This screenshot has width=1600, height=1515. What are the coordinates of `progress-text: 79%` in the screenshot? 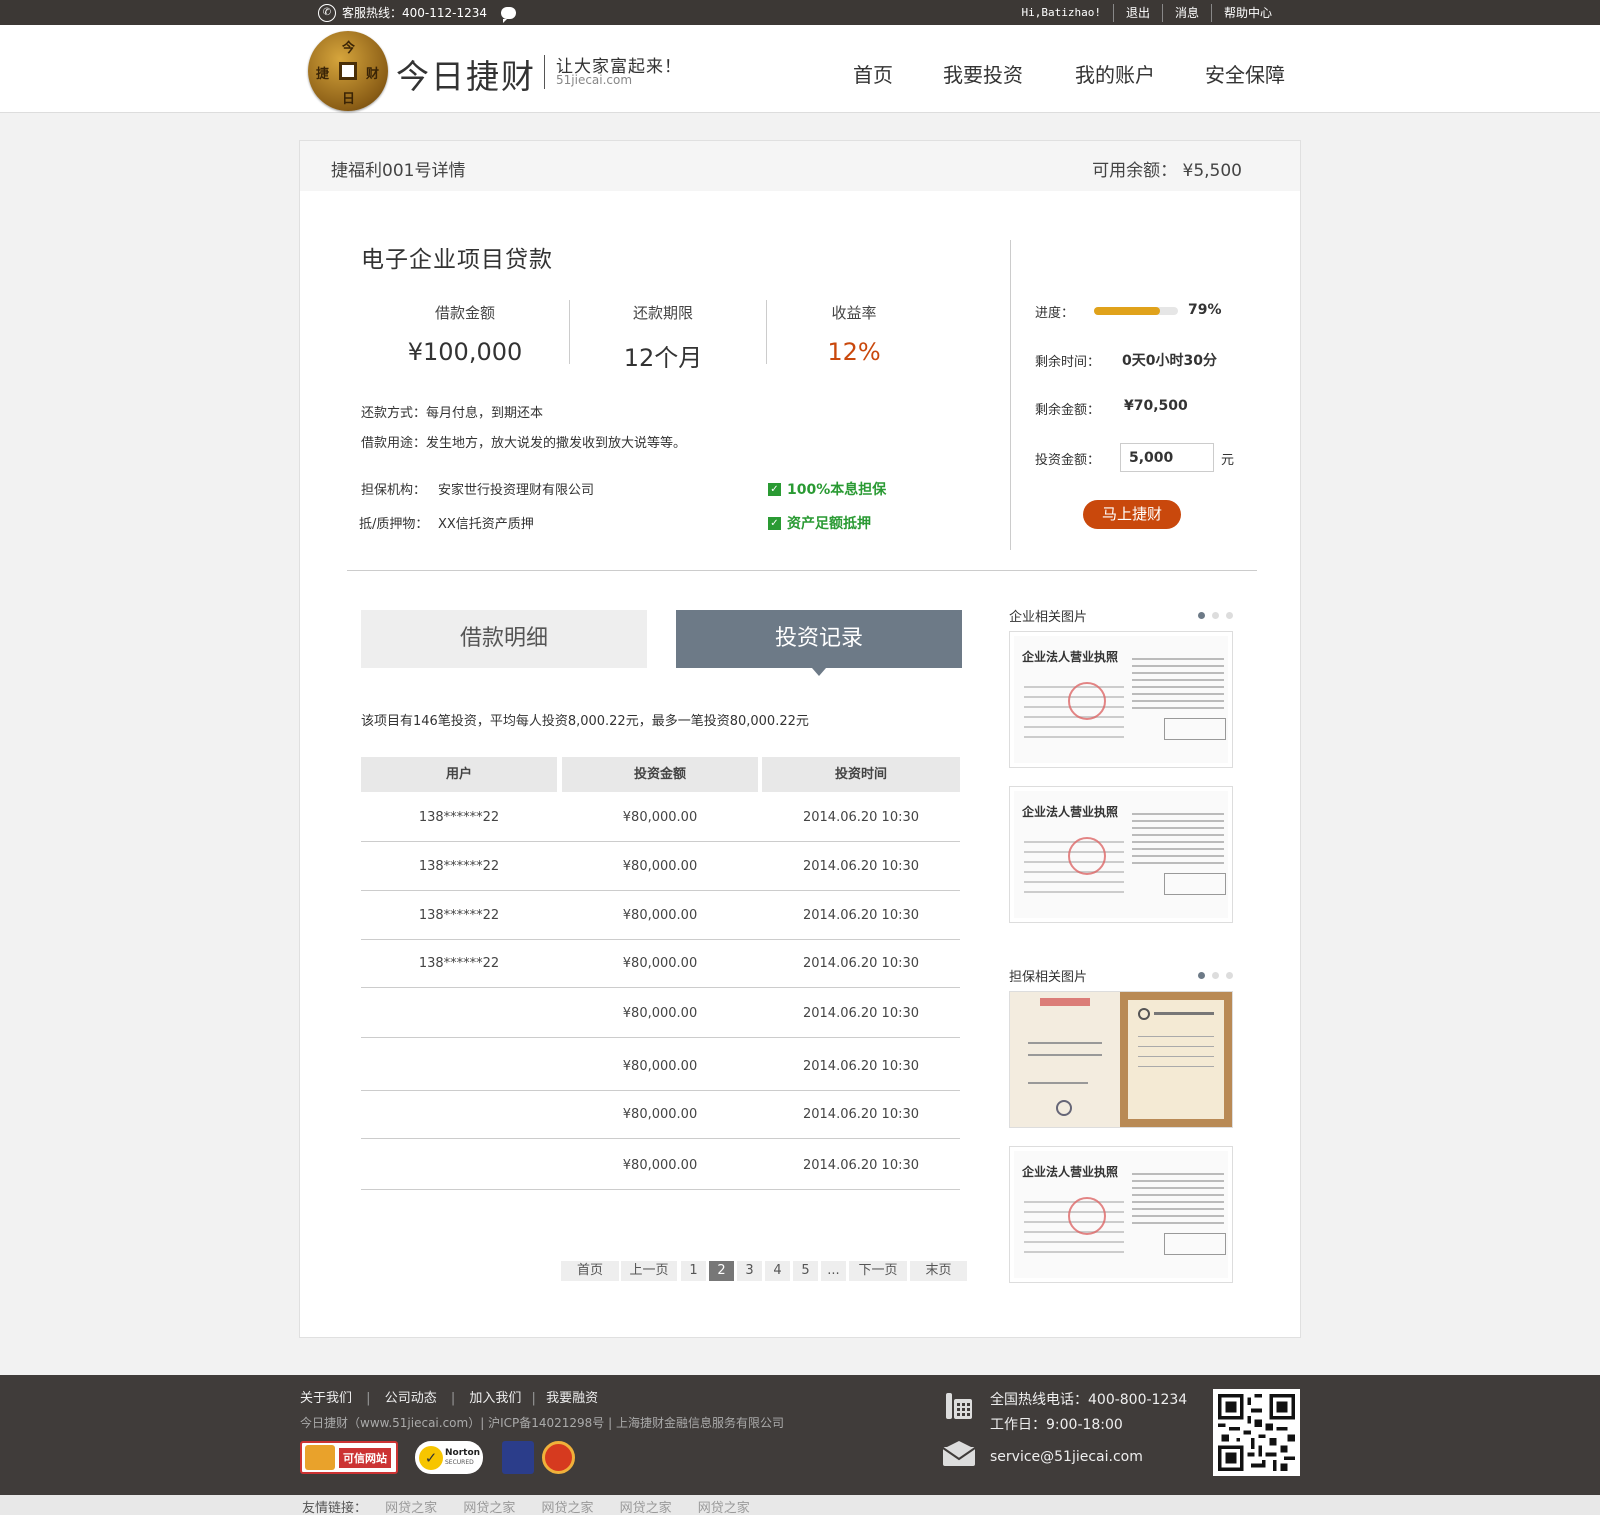 It's located at (1205, 310).